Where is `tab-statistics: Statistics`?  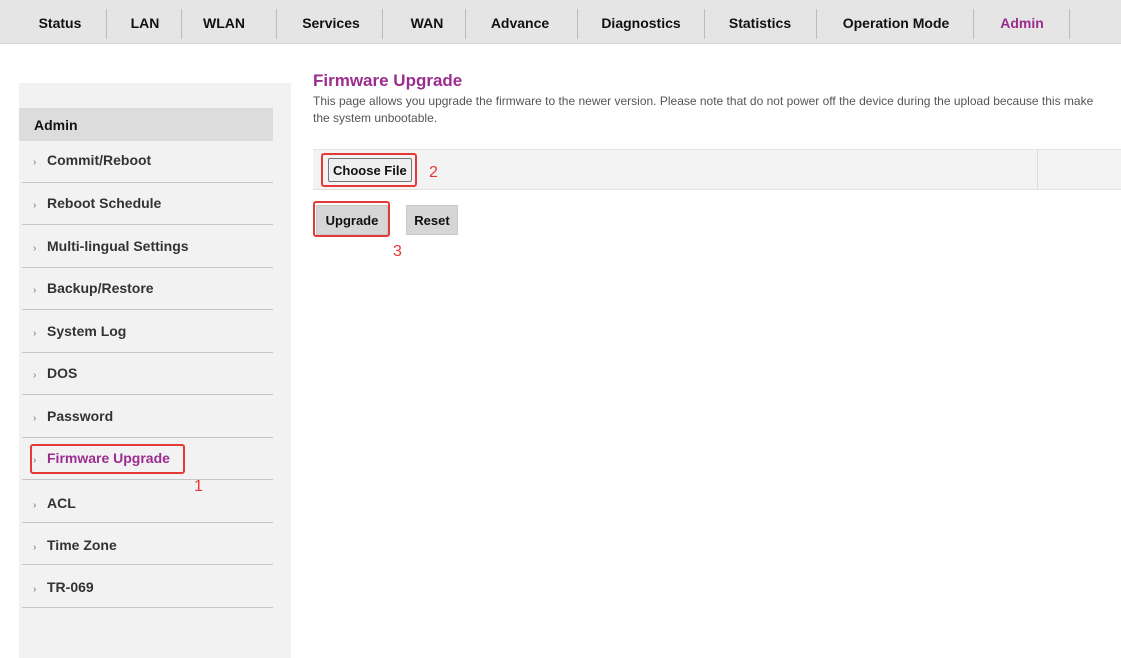
tab-statistics: Statistics is located at coordinates (760, 22).